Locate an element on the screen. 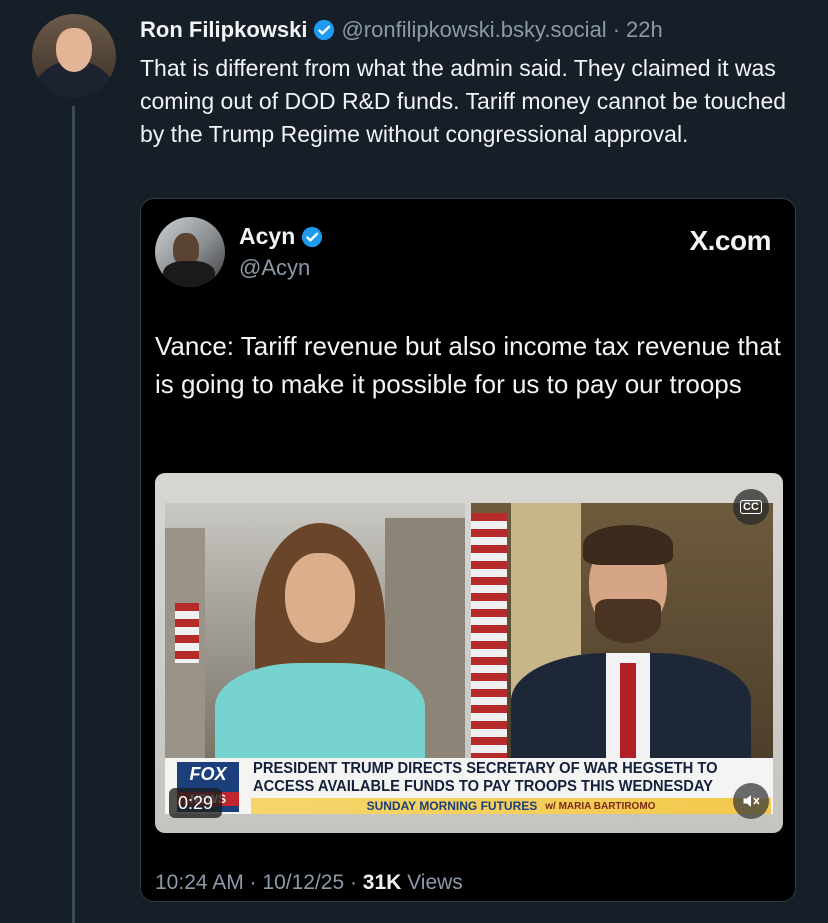 The height and width of the screenshot is (923, 828). fox-logo-text: FOX is located at coordinates (208, 774).